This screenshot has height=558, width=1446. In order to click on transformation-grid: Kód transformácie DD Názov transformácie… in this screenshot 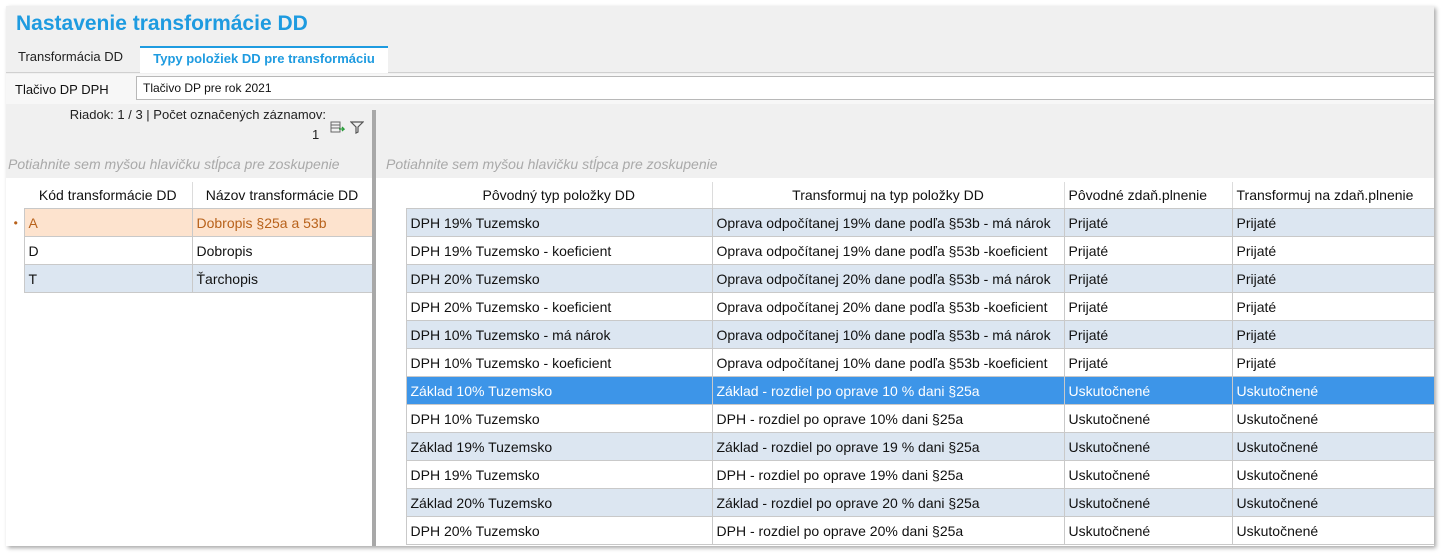, I will do `click(190, 237)`.